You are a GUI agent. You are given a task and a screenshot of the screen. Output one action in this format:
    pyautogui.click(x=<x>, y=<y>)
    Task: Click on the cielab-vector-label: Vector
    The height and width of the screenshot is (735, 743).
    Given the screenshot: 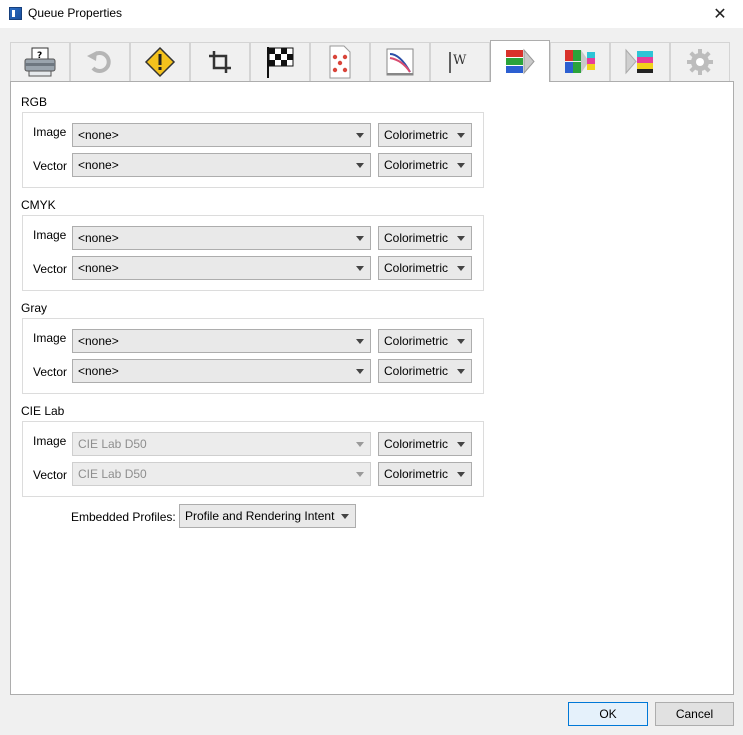 What is the action you would take?
    pyautogui.click(x=50, y=475)
    